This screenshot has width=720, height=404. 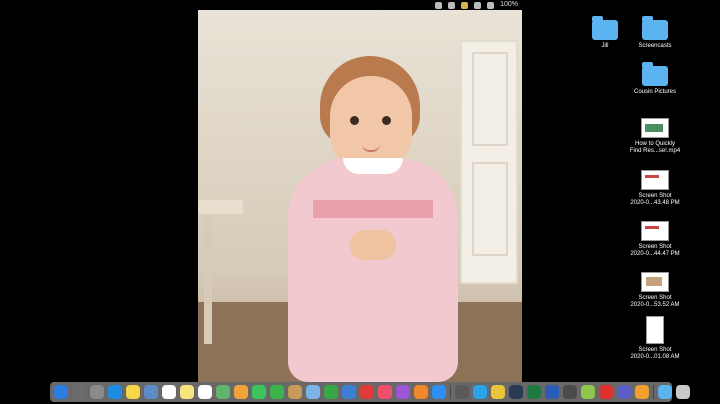 What do you see at coordinates (655, 46) in the screenshot?
I see `desktop-item-label: Screencasts` at bounding box center [655, 46].